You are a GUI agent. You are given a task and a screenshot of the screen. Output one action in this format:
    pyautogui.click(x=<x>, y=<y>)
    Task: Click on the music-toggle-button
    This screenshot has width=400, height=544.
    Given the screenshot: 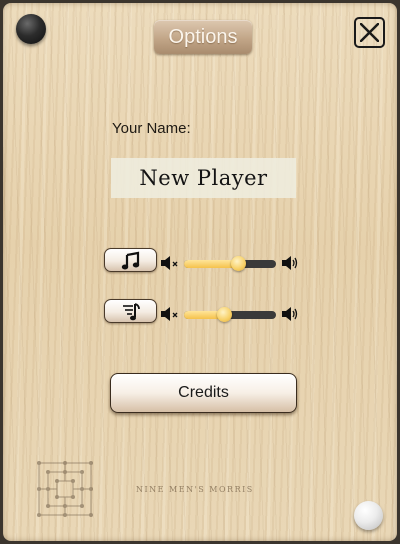 What is the action you would take?
    pyautogui.click(x=130, y=260)
    